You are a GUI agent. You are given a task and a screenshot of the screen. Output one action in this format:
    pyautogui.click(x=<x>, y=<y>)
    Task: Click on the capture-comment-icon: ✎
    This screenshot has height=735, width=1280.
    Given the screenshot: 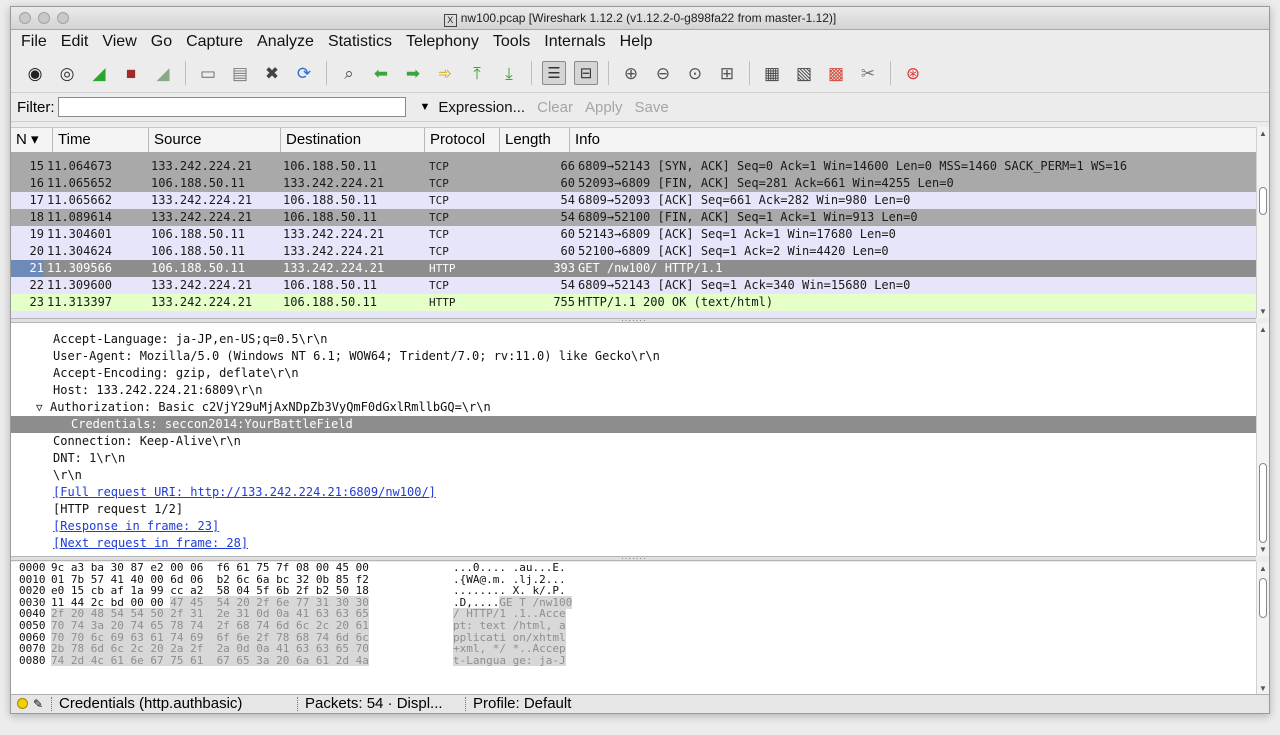 What is the action you would take?
    pyautogui.click(x=38, y=704)
    